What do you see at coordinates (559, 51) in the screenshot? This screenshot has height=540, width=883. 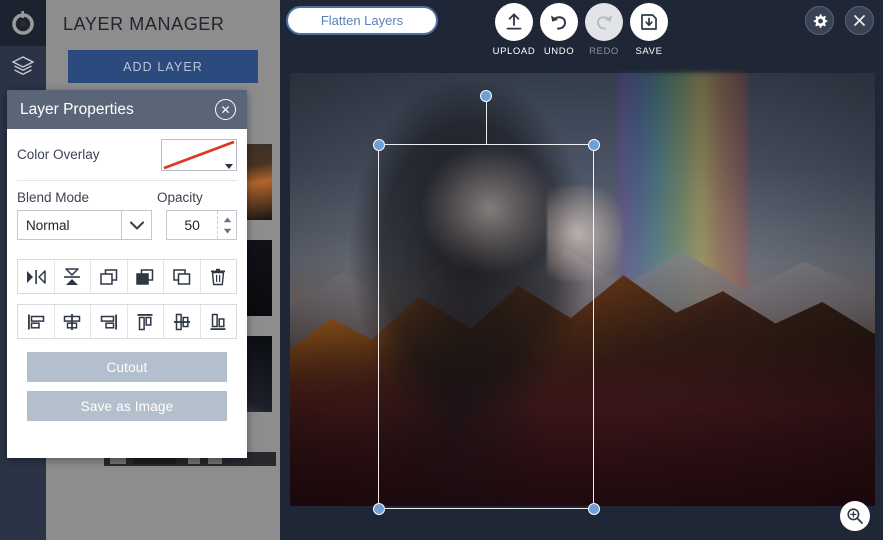 I see `undo-label: UNDO` at bounding box center [559, 51].